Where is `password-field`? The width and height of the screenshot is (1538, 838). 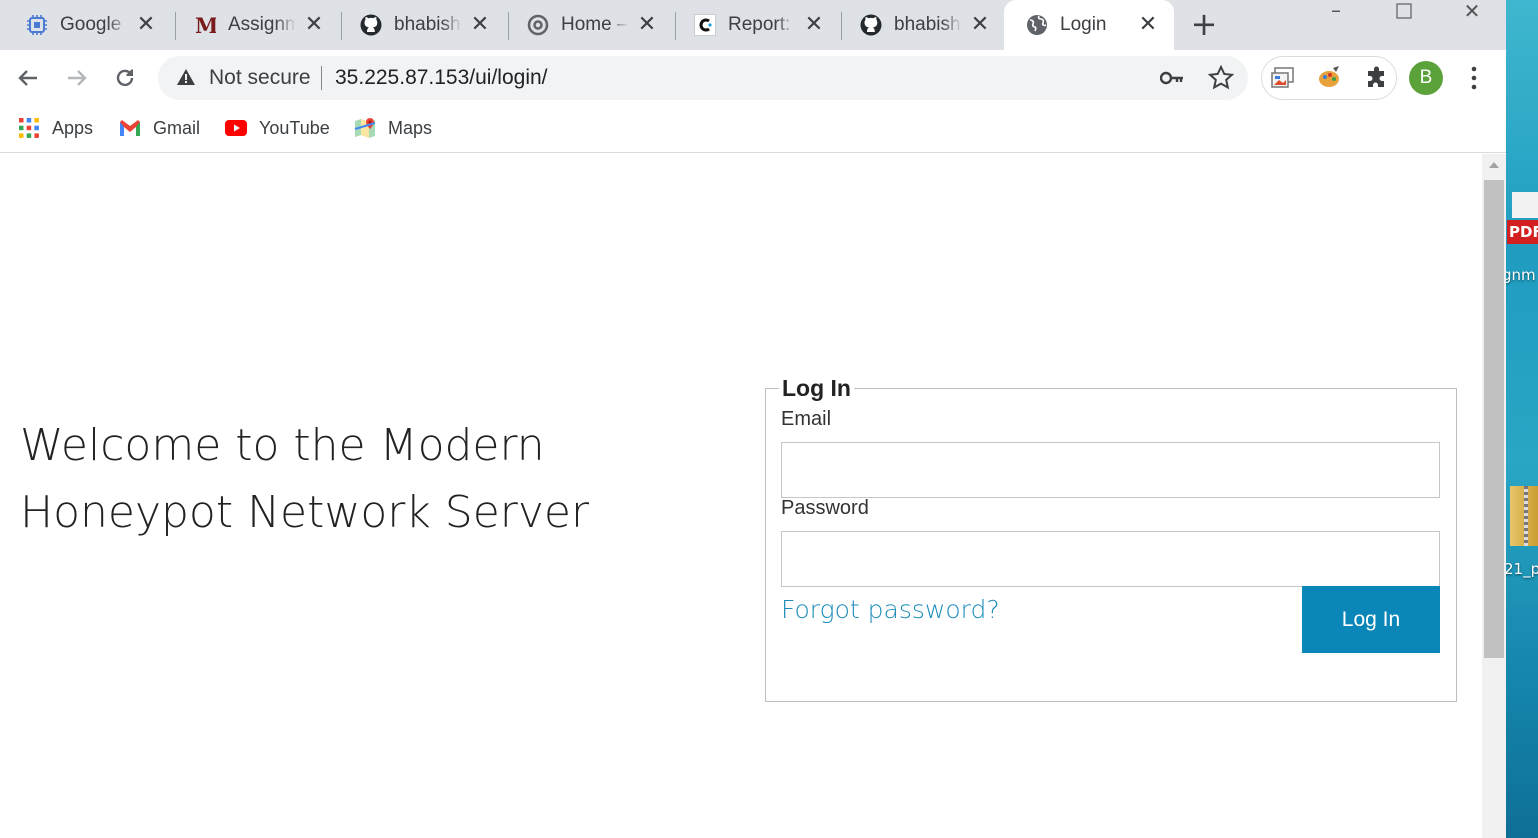 password-field is located at coordinates (1110, 559).